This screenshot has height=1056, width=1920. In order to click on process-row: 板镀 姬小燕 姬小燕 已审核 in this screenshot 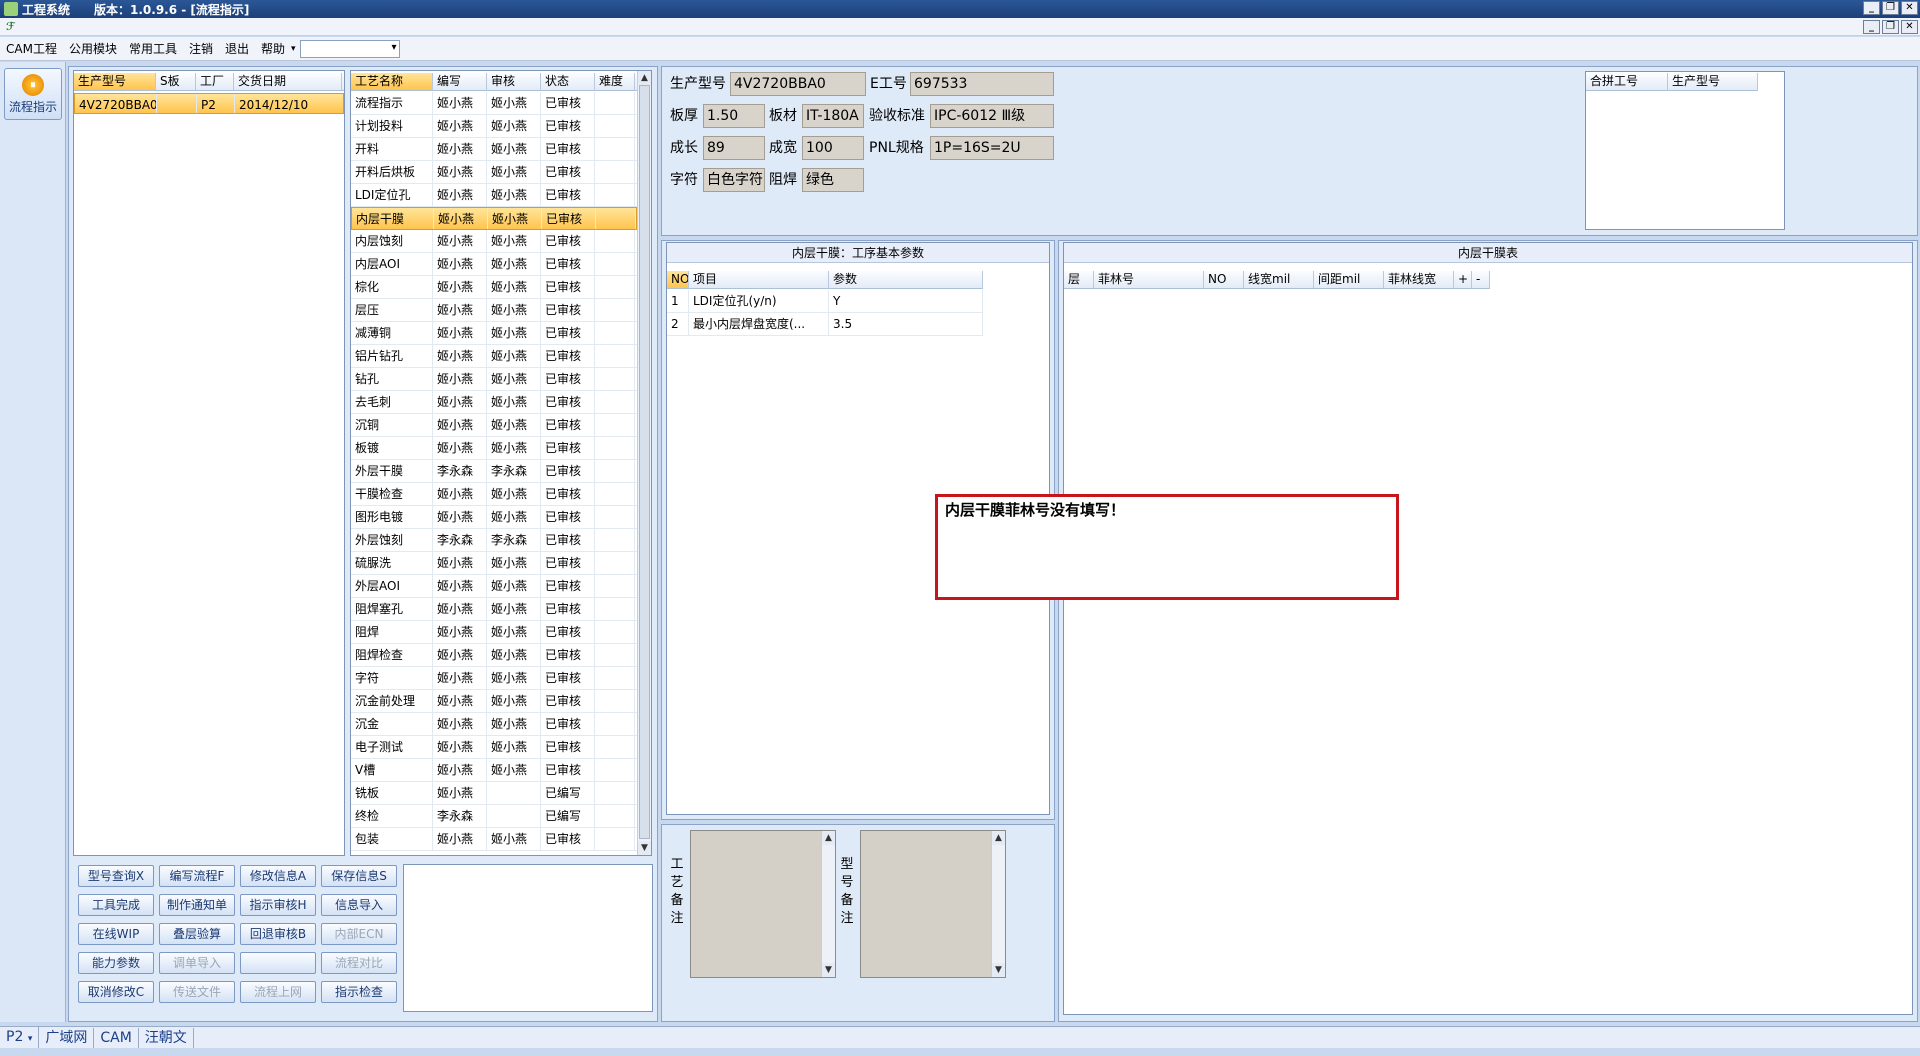, I will do `click(494, 448)`.